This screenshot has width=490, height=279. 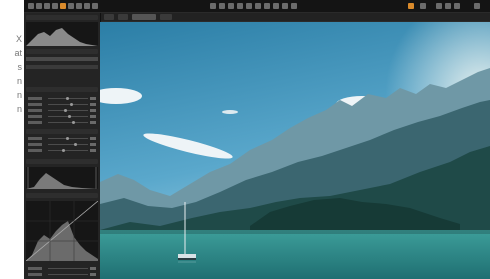 What do you see at coordinates (62, 195) in the screenshot?
I see `curve-header` at bounding box center [62, 195].